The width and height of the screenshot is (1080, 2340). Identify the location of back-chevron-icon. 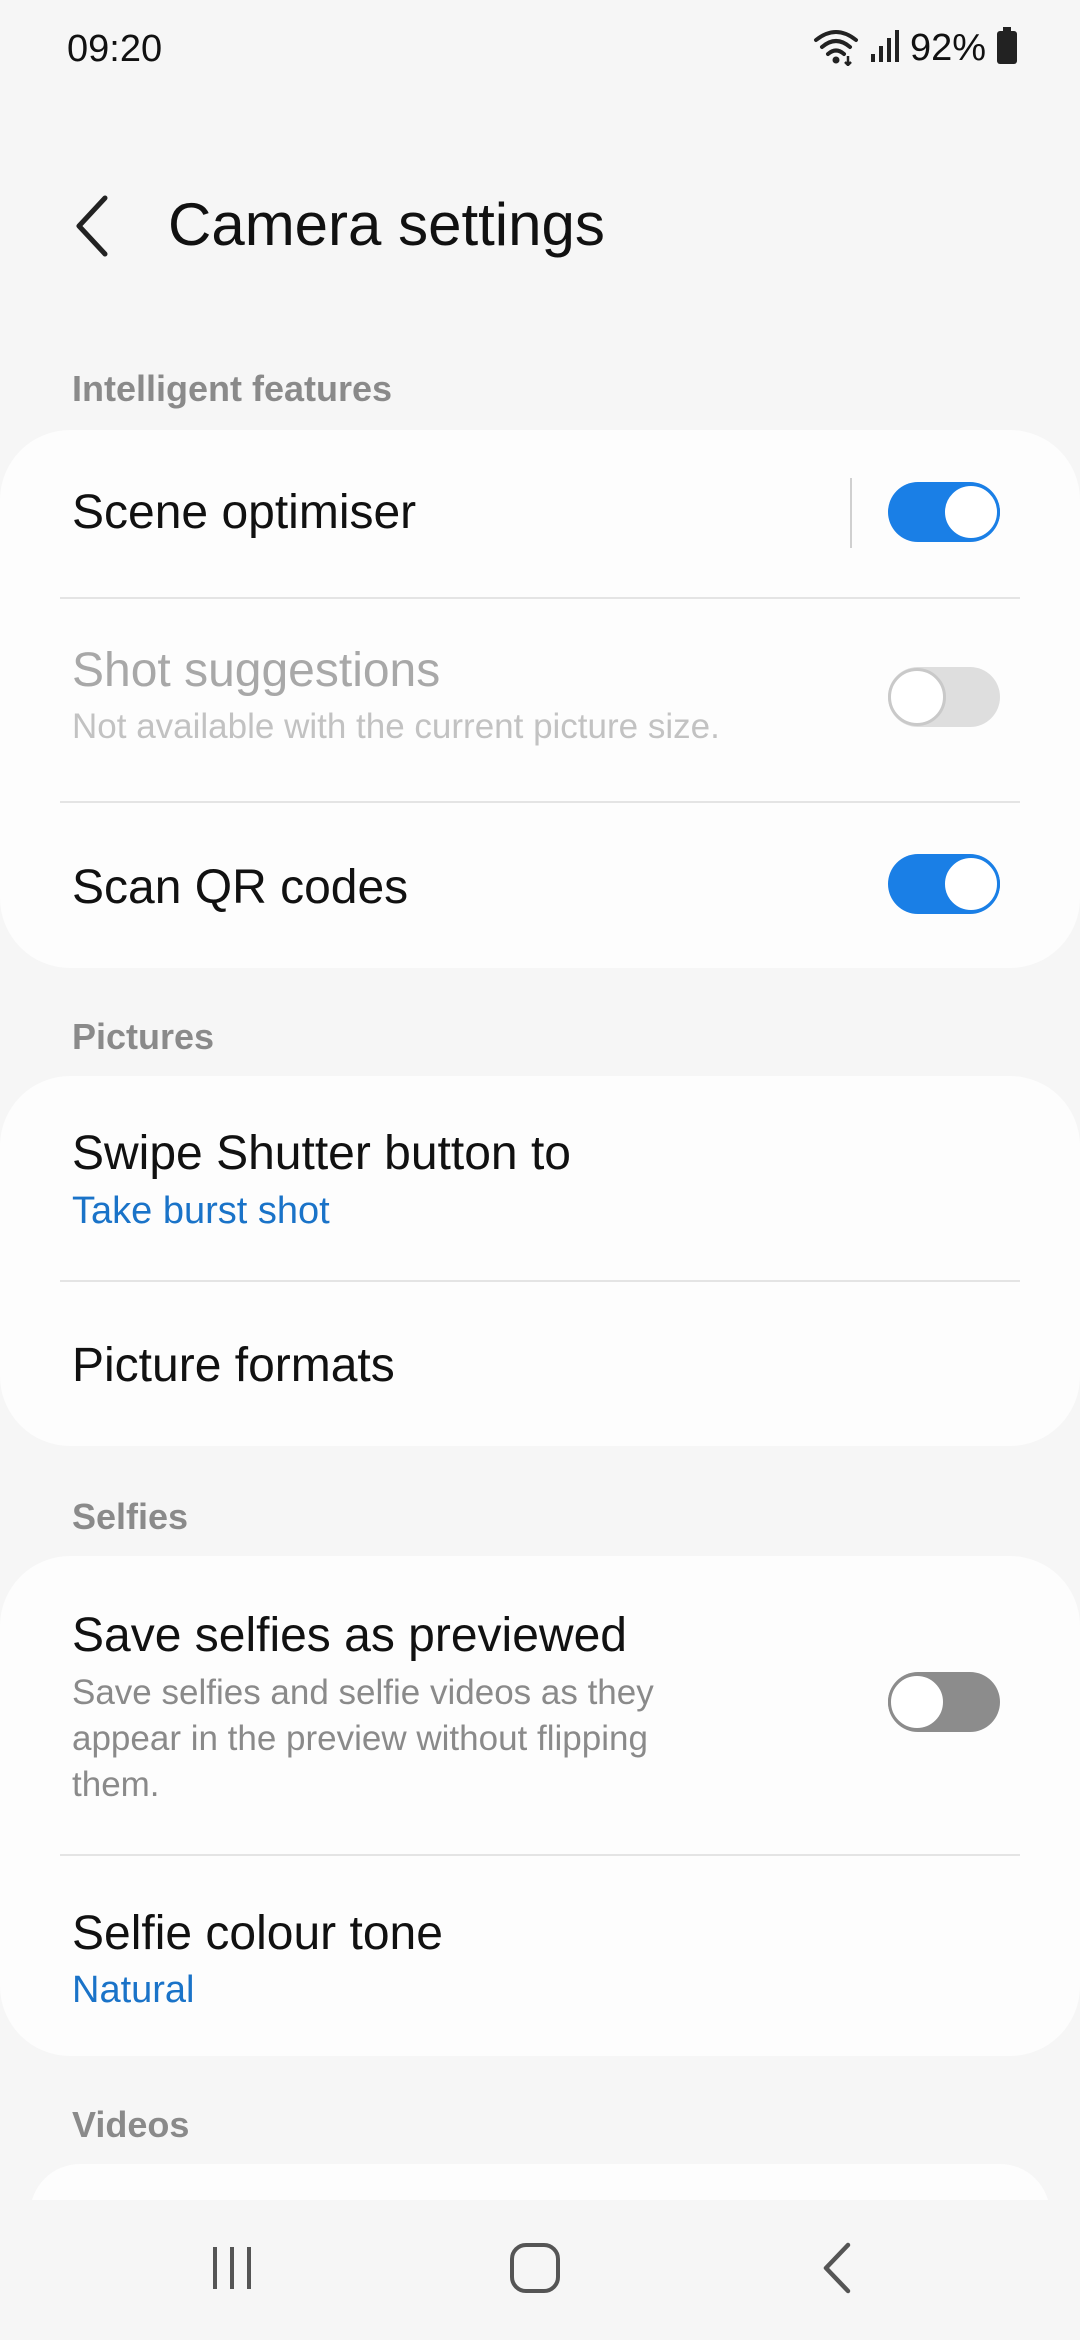
(93, 228).